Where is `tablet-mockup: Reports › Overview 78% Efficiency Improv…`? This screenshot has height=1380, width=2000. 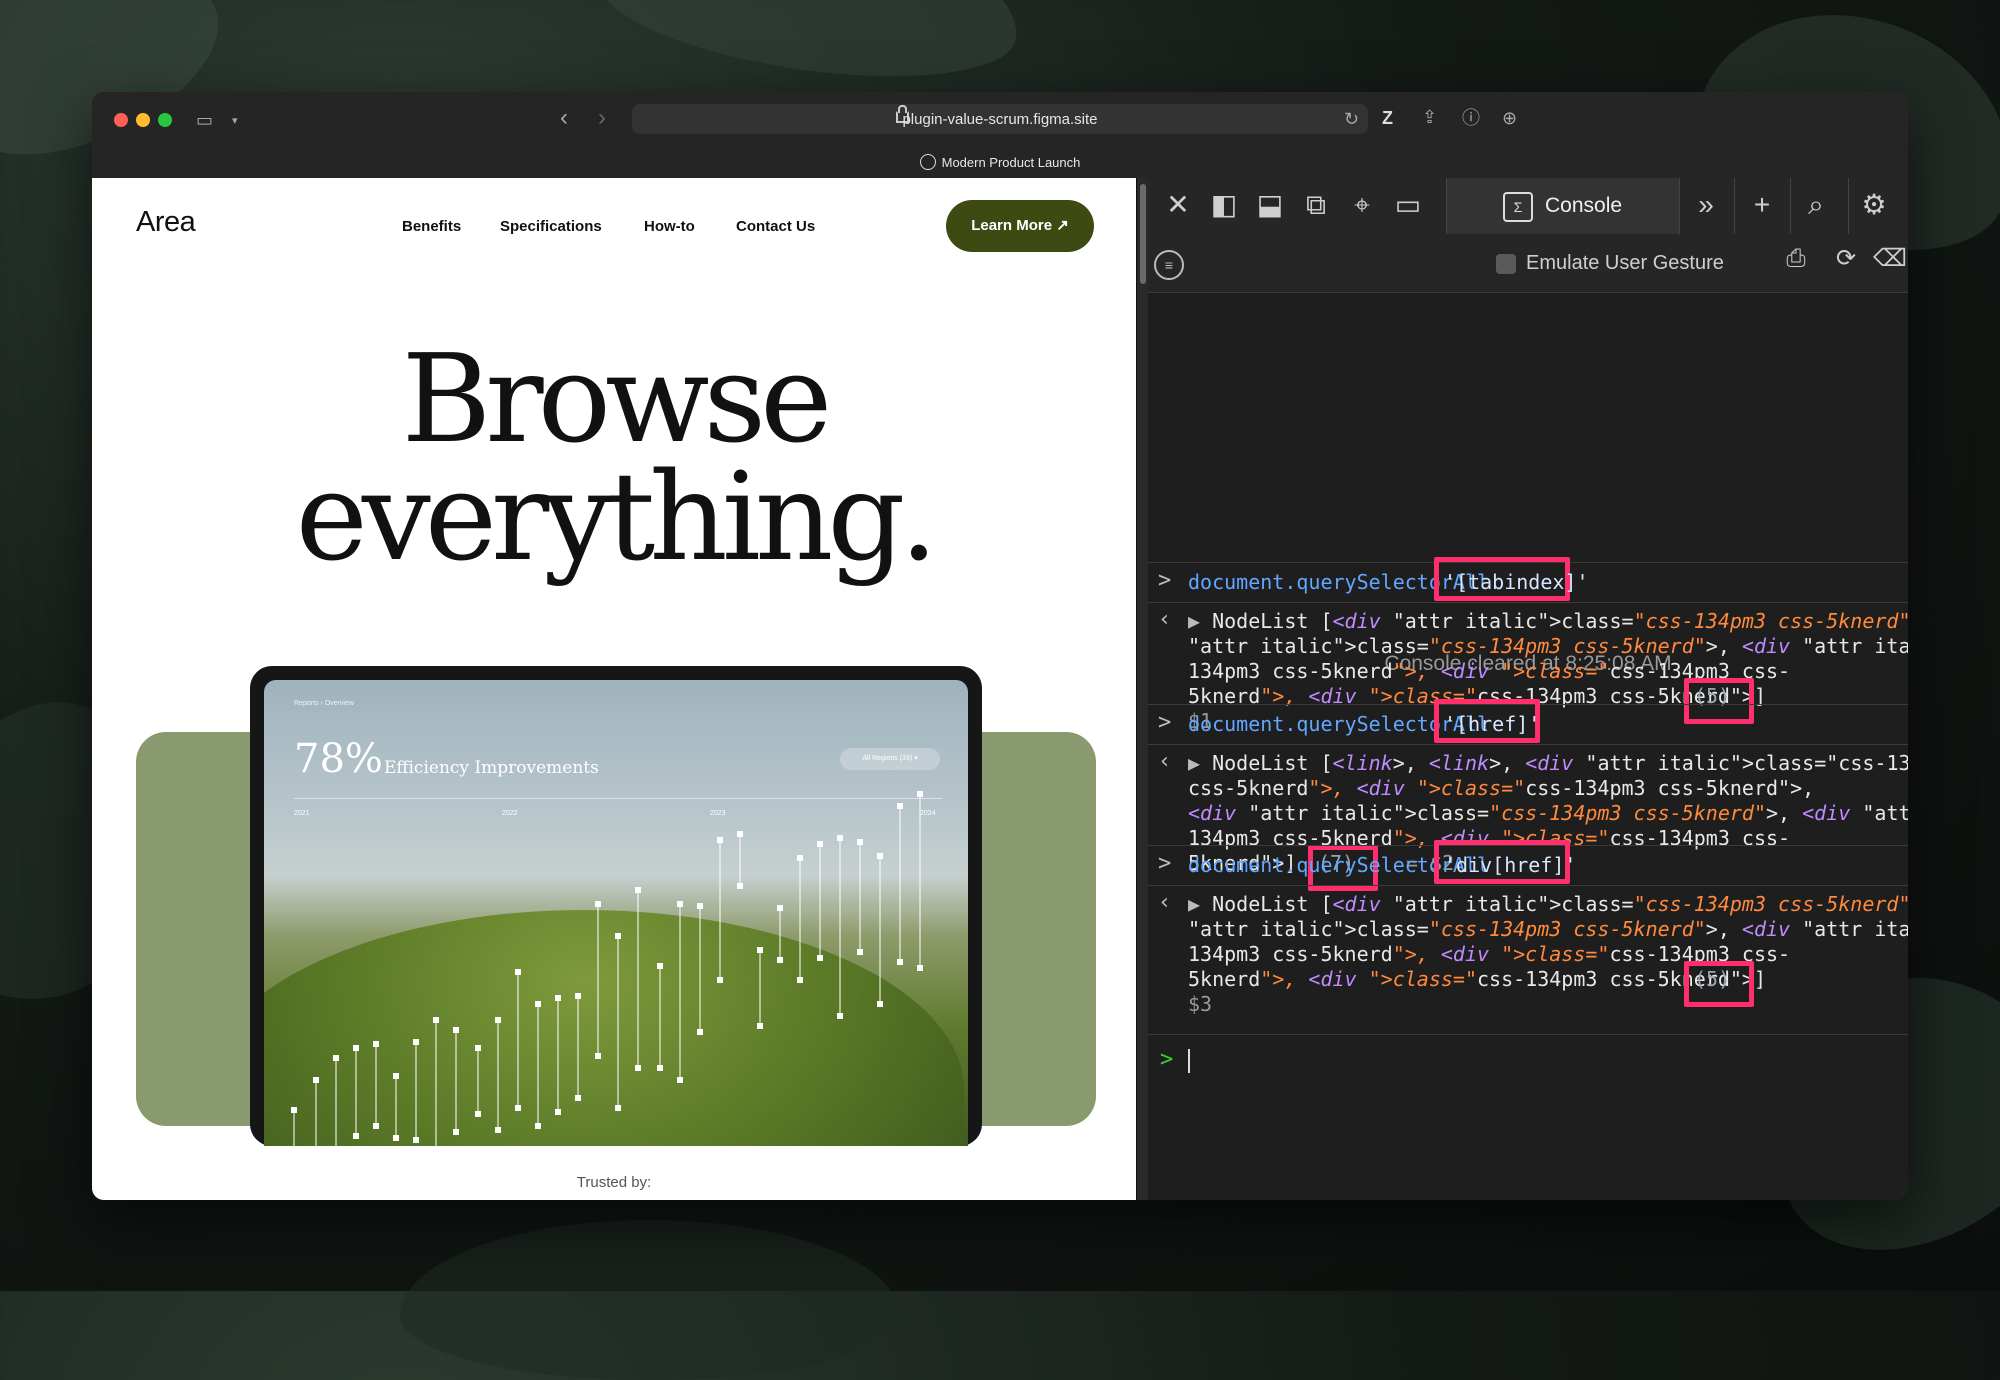 tablet-mockup: Reports › Overview 78% Efficiency Improv… is located at coordinates (616, 906).